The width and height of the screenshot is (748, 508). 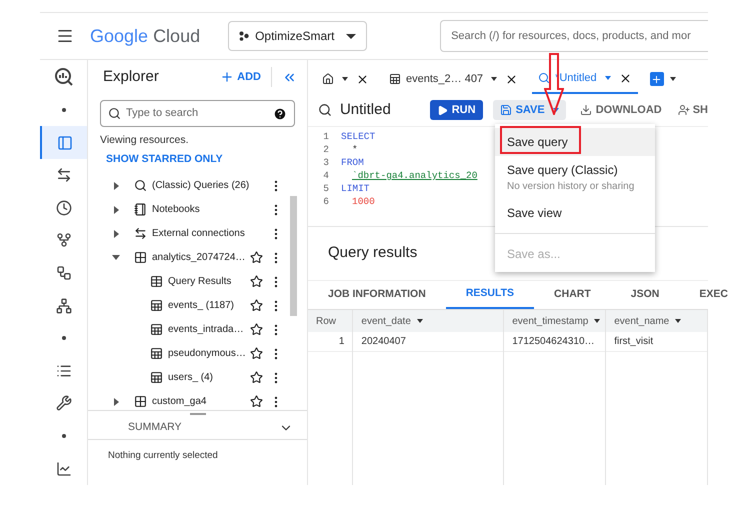 I want to click on fork-icon, so click(x=64, y=240).